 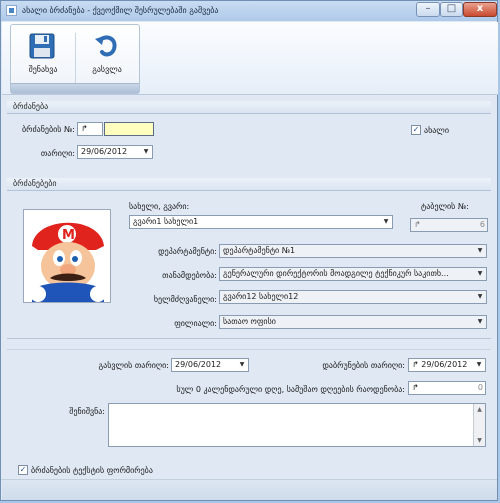 I want to click on branch-label: ფილიალი:, so click(x=195, y=323).